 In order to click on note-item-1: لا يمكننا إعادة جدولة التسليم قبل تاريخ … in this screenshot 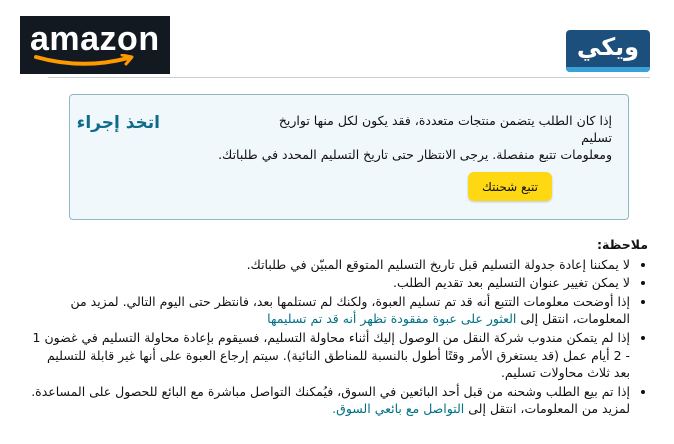, I will do `click(329, 265)`.